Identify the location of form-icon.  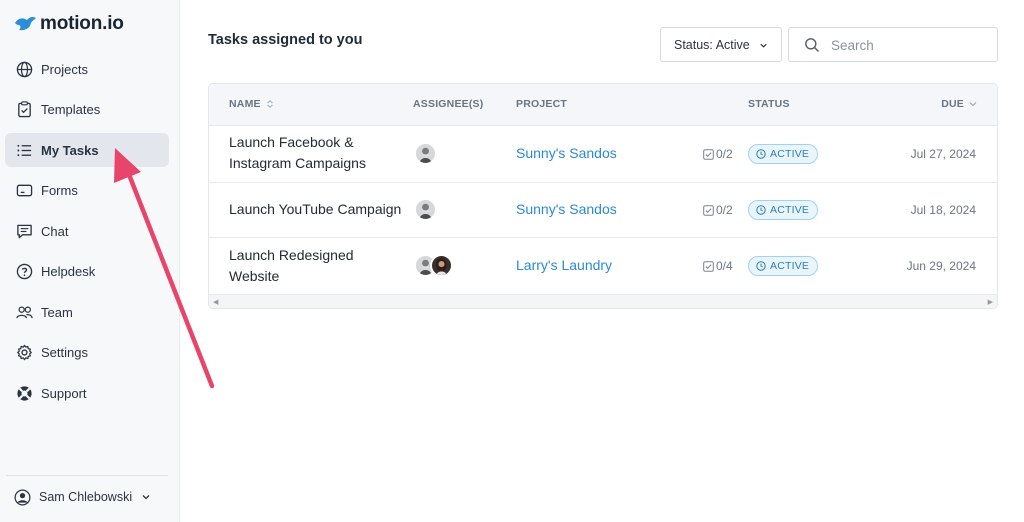
(24, 191).